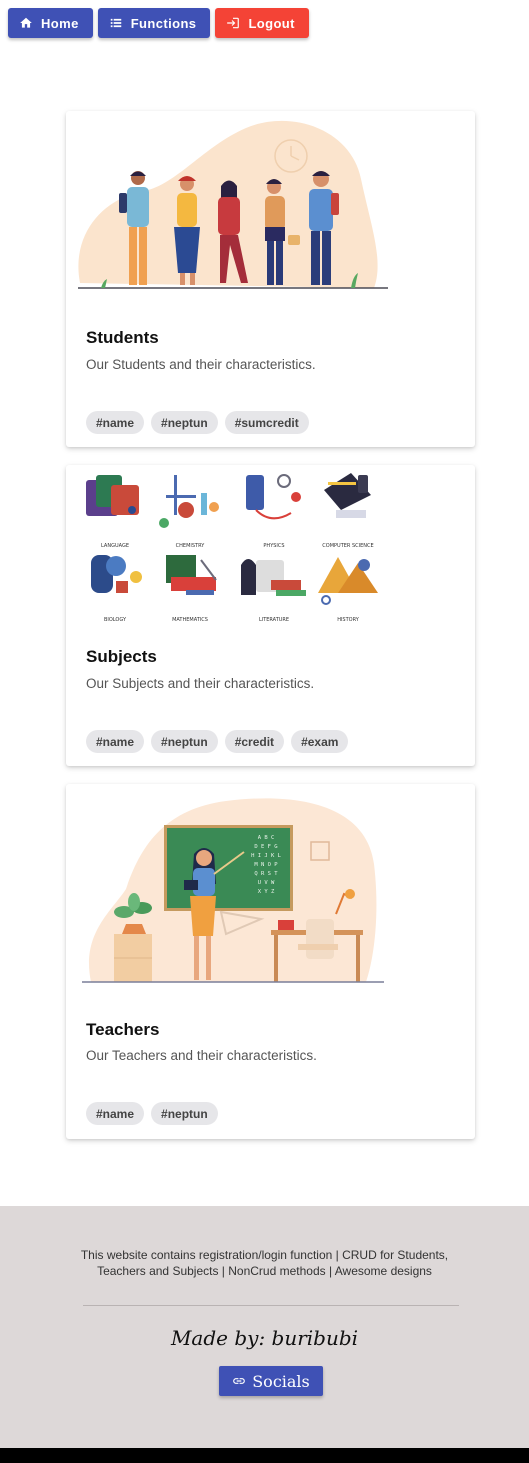  What do you see at coordinates (121, 656) in the screenshot?
I see `card-title: Subjects` at bounding box center [121, 656].